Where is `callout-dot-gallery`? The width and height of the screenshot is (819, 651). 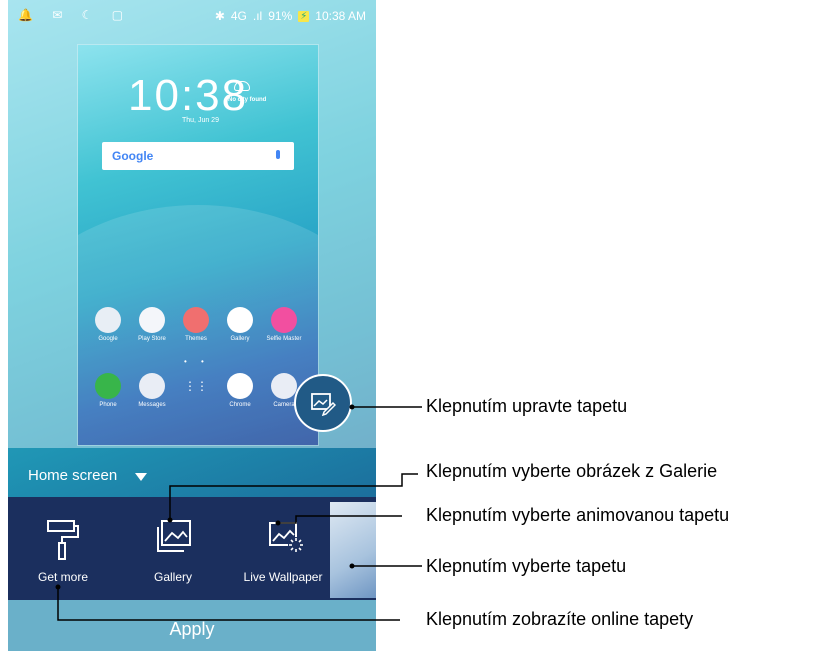
callout-dot-gallery is located at coordinates (170, 520).